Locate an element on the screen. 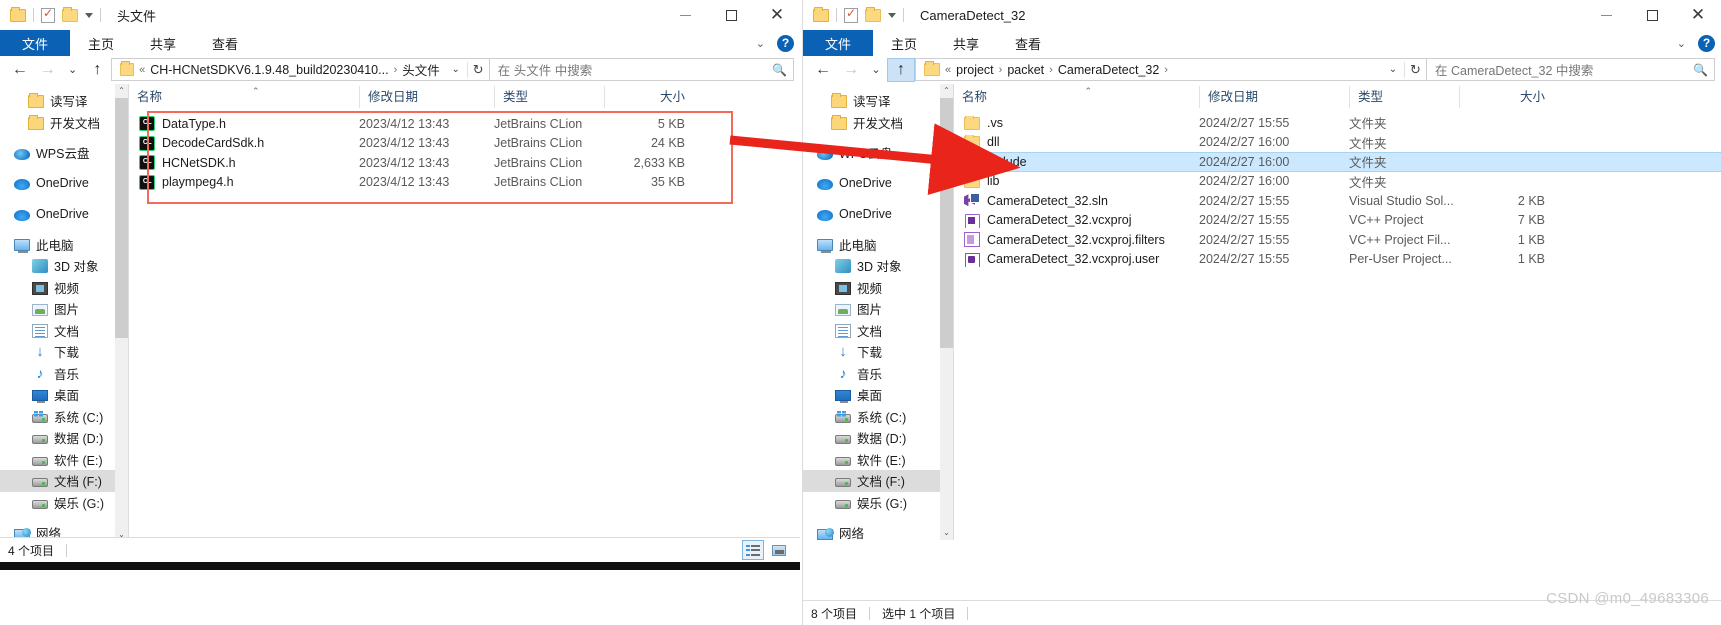 The width and height of the screenshot is (1721, 625). address-dropdown-icon: ⌄ is located at coordinates (456, 69).